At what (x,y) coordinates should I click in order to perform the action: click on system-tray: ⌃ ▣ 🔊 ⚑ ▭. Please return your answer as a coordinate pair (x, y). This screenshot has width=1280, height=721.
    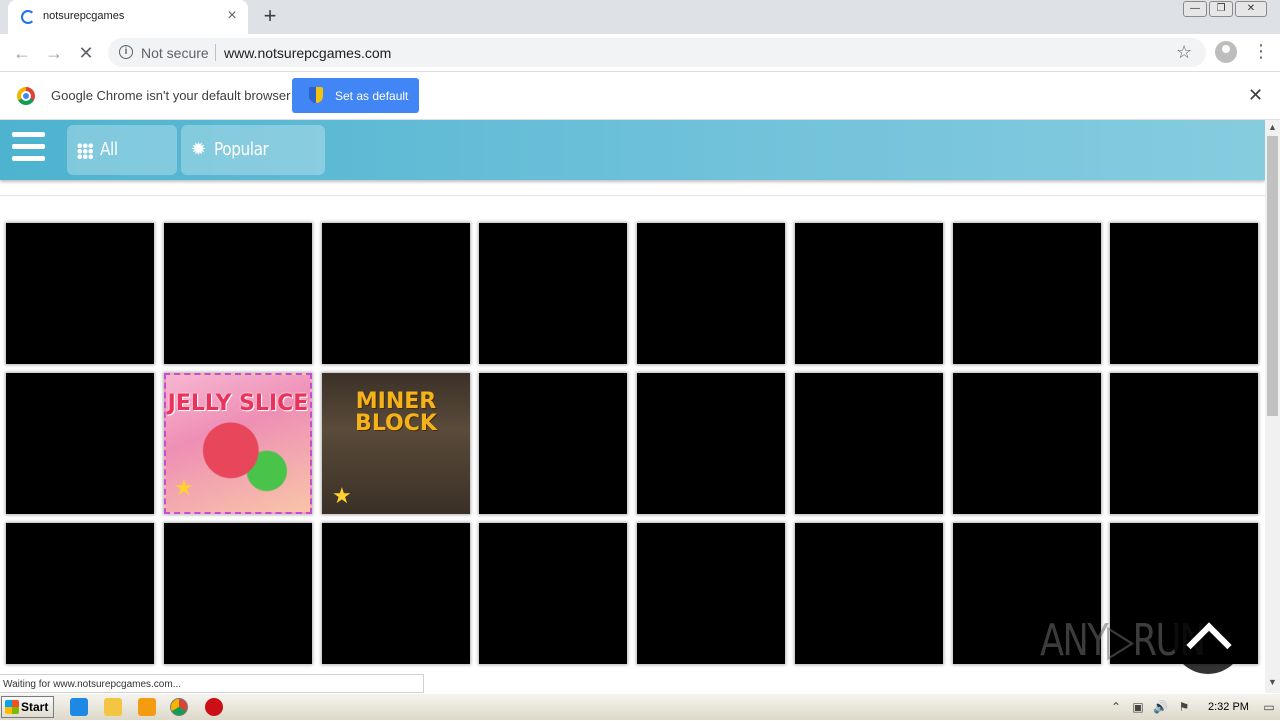
    Looking at the image, I should click on (1192, 707).